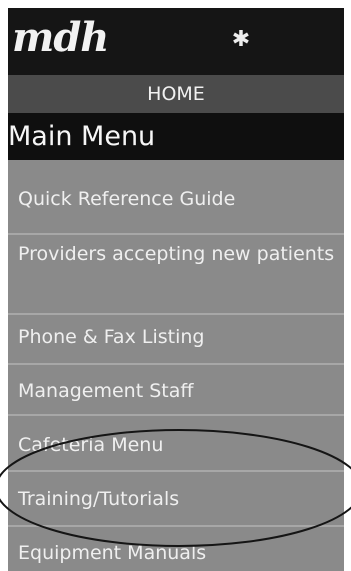 The height and width of the screenshot is (571, 351). What do you see at coordinates (176, 391) in the screenshot?
I see `menu-item-management-staff: Management Staff` at bounding box center [176, 391].